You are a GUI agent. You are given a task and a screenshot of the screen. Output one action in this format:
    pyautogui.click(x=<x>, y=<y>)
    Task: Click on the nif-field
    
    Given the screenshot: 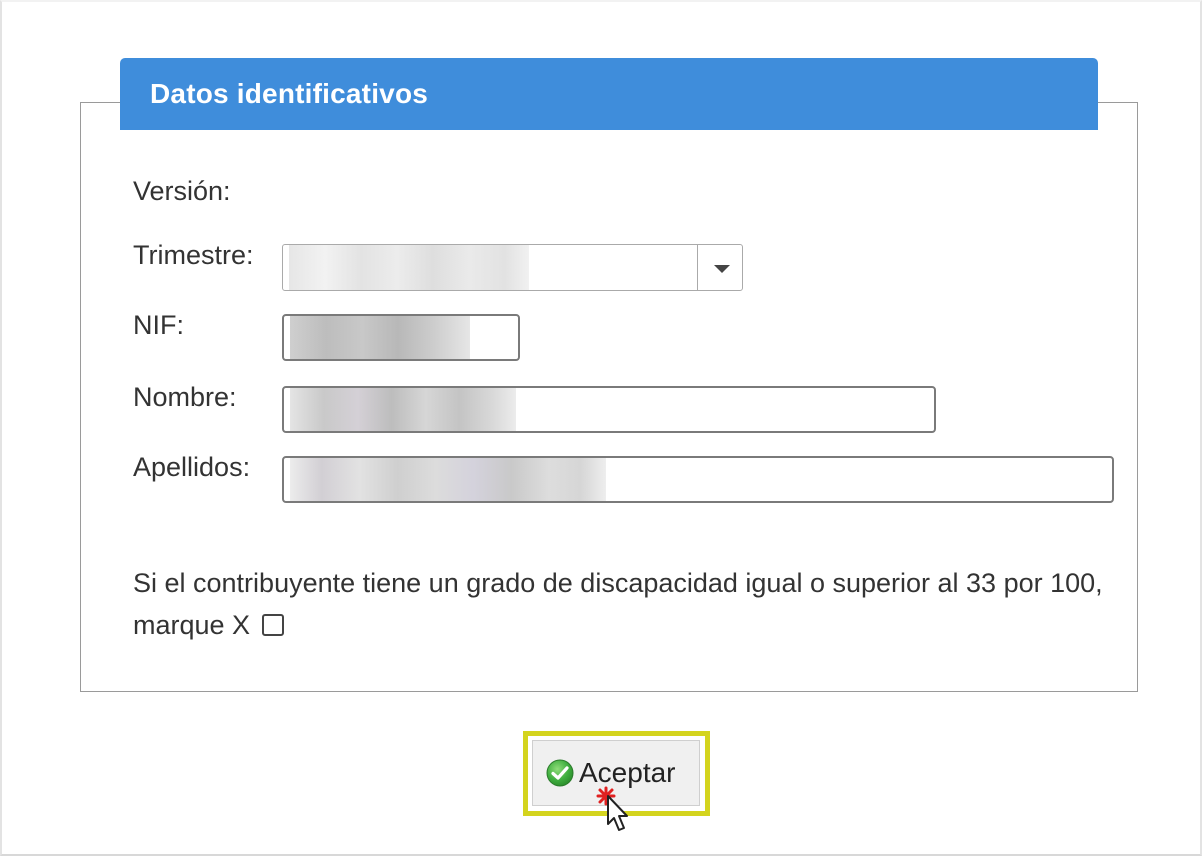 What is the action you would take?
    pyautogui.click(x=401, y=337)
    